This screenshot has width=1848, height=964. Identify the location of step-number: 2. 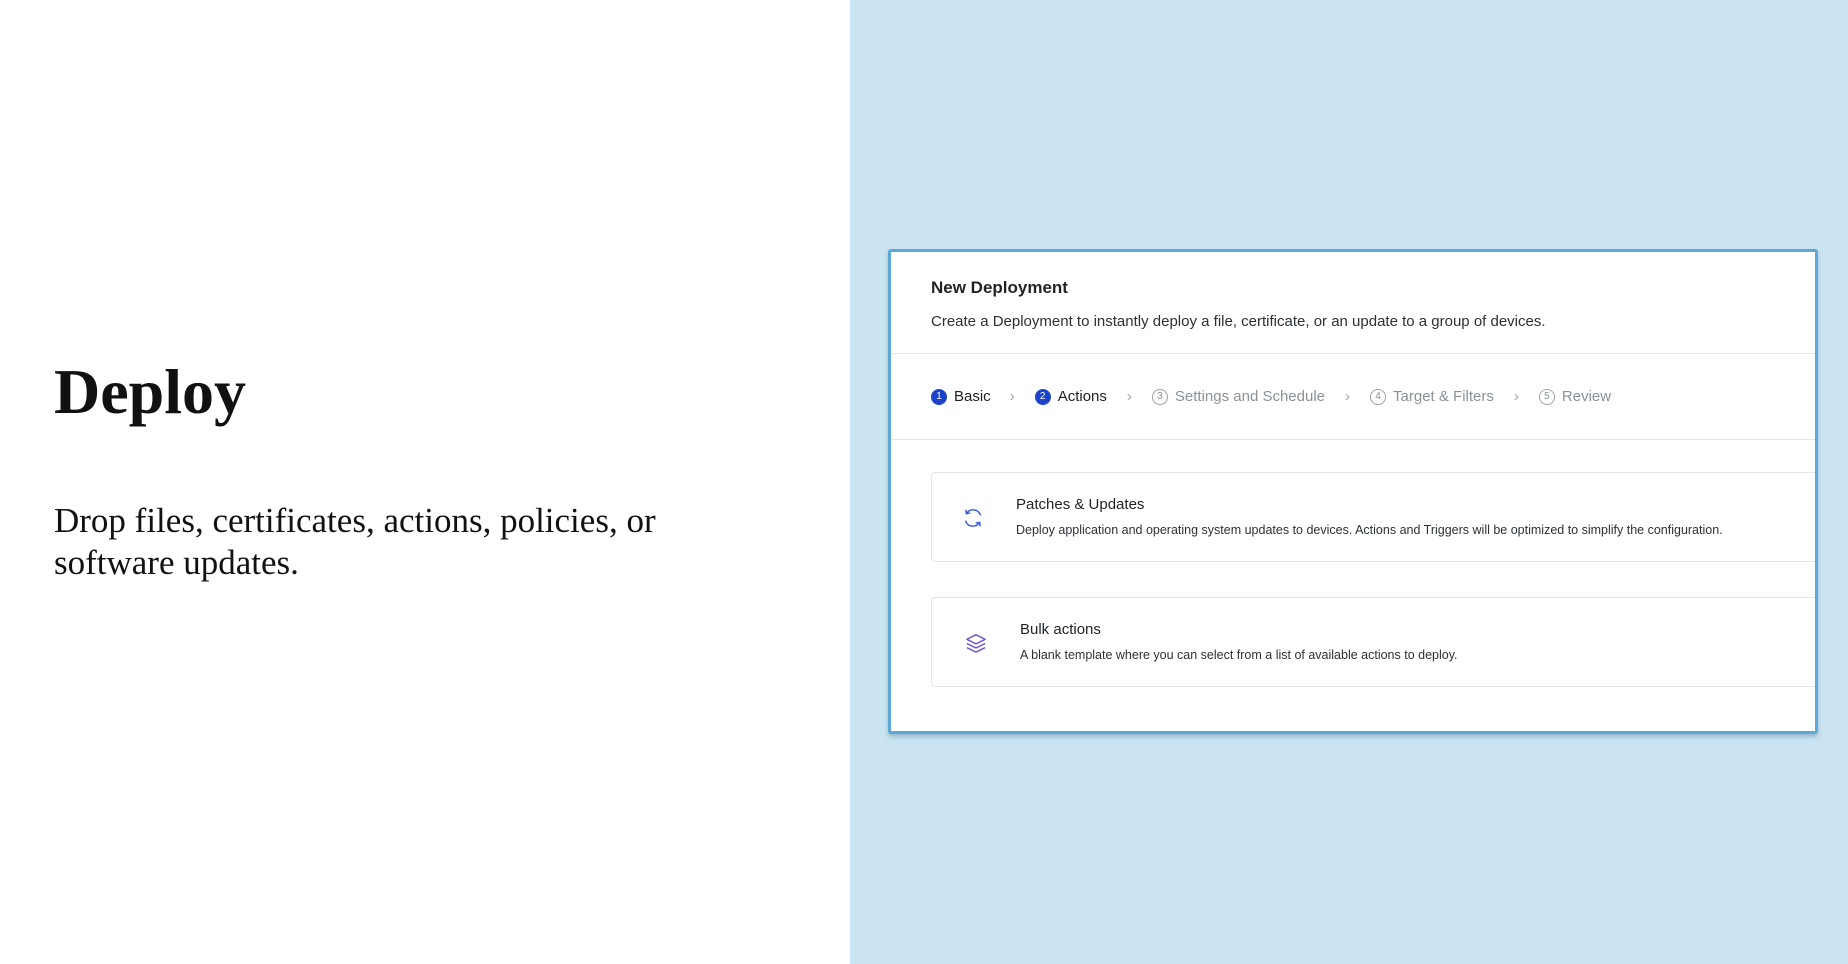
(1042, 396).